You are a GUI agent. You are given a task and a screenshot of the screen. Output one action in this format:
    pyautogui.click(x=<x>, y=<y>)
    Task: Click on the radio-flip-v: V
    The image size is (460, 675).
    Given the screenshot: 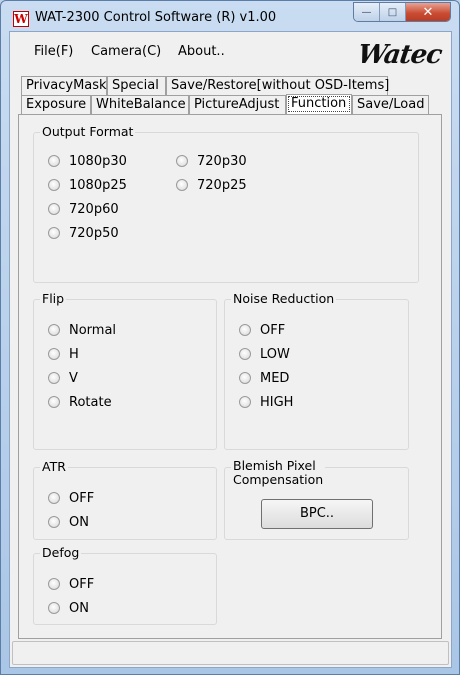 What is the action you would take?
    pyautogui.click(x=63, y=378)
    